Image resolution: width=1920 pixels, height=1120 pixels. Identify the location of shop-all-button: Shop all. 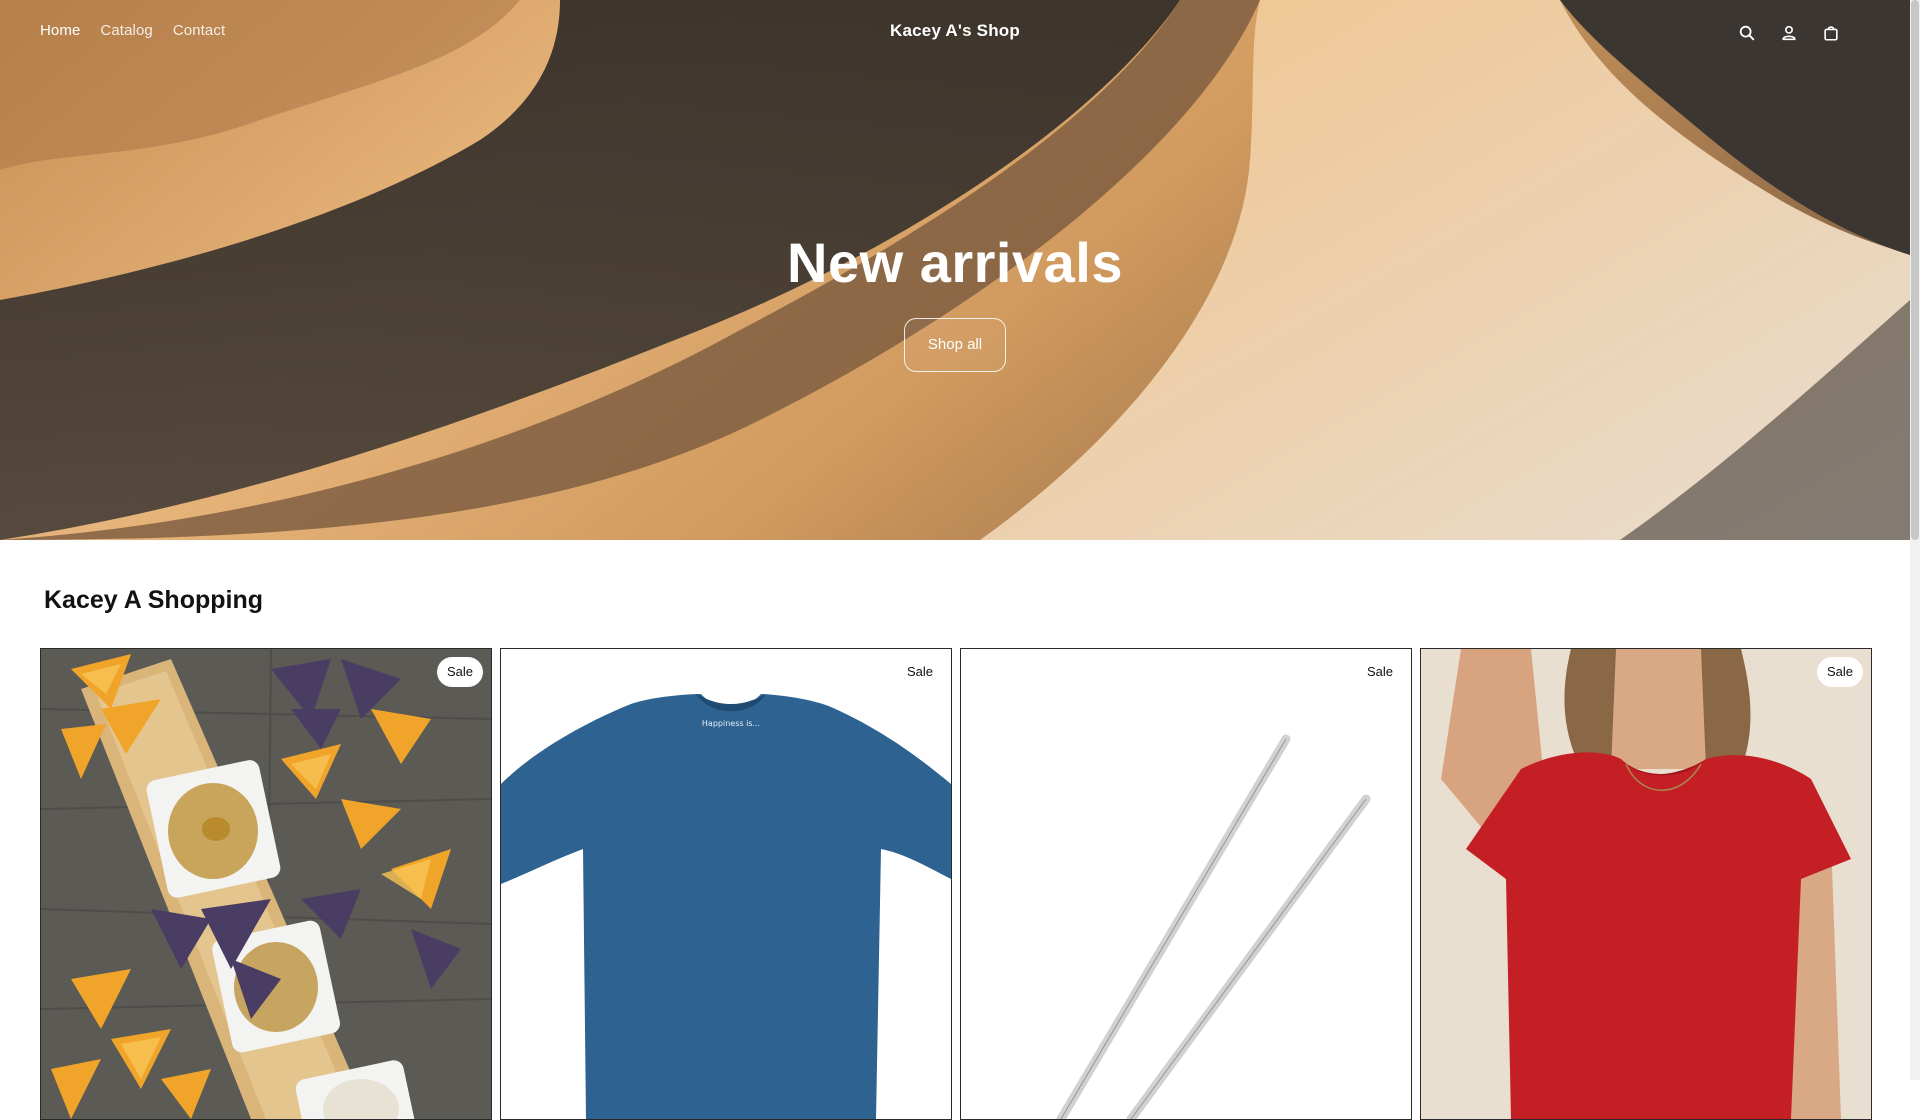
(955, 345).